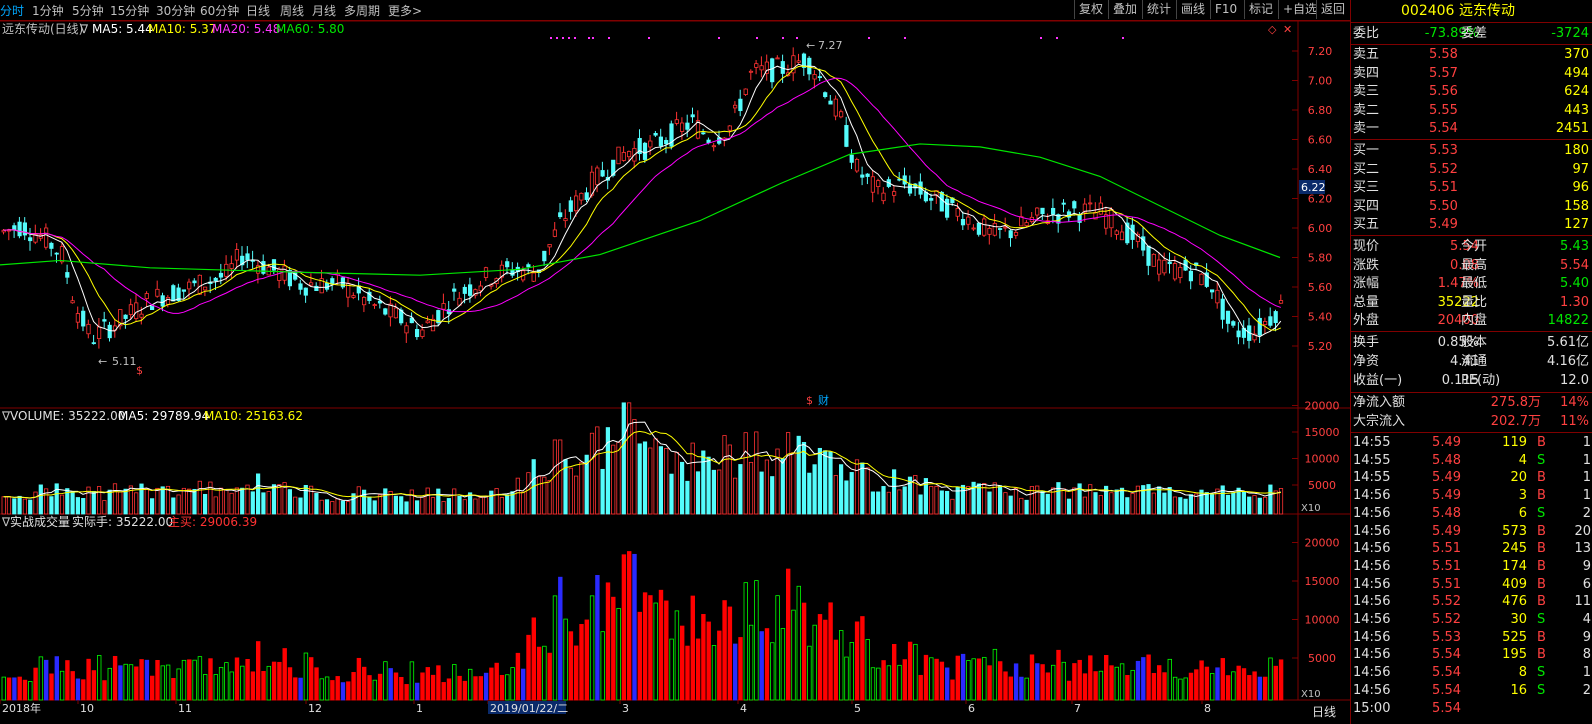  What do you see at coordinates (1568, 321) in the screenshot?
I see `stat-value: 14822` at bounding box center [1568, 321].